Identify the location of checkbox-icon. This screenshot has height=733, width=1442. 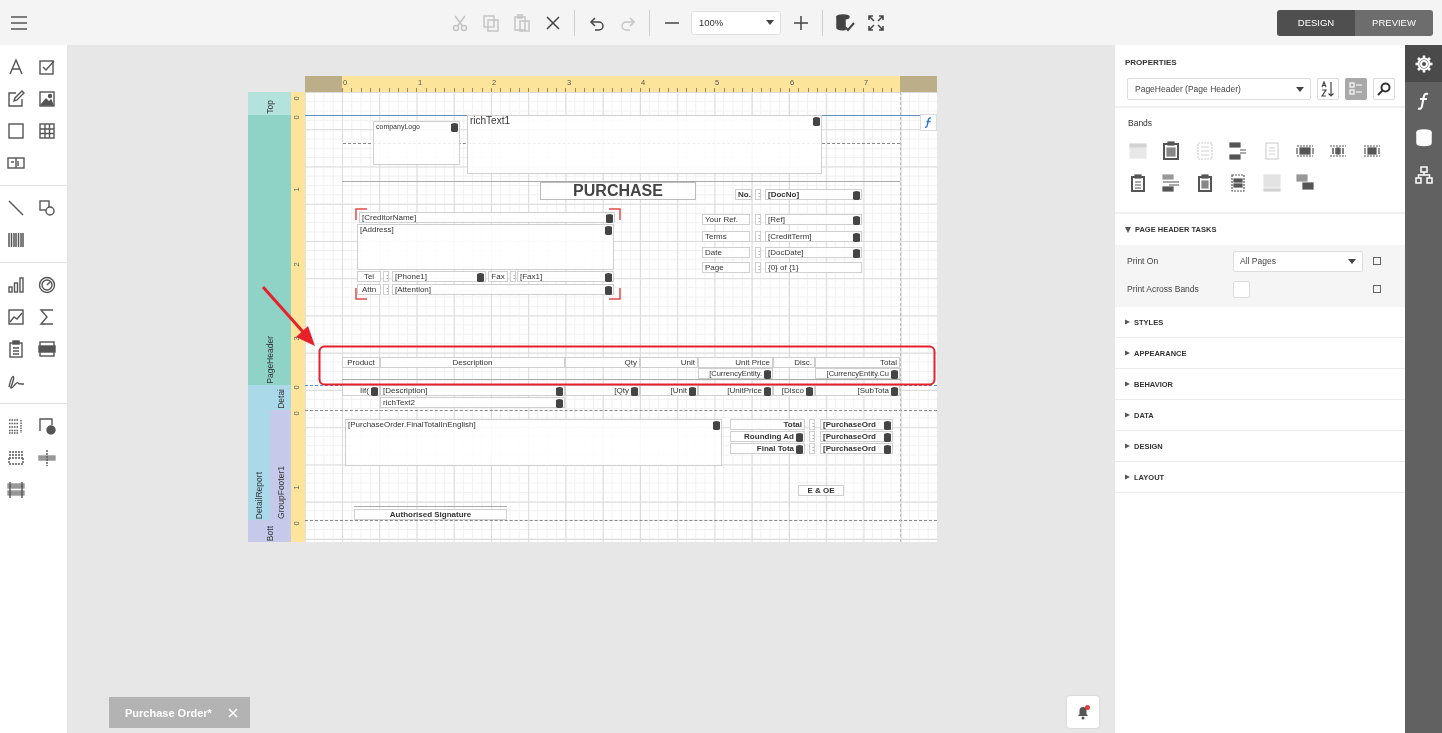
(46, 67).